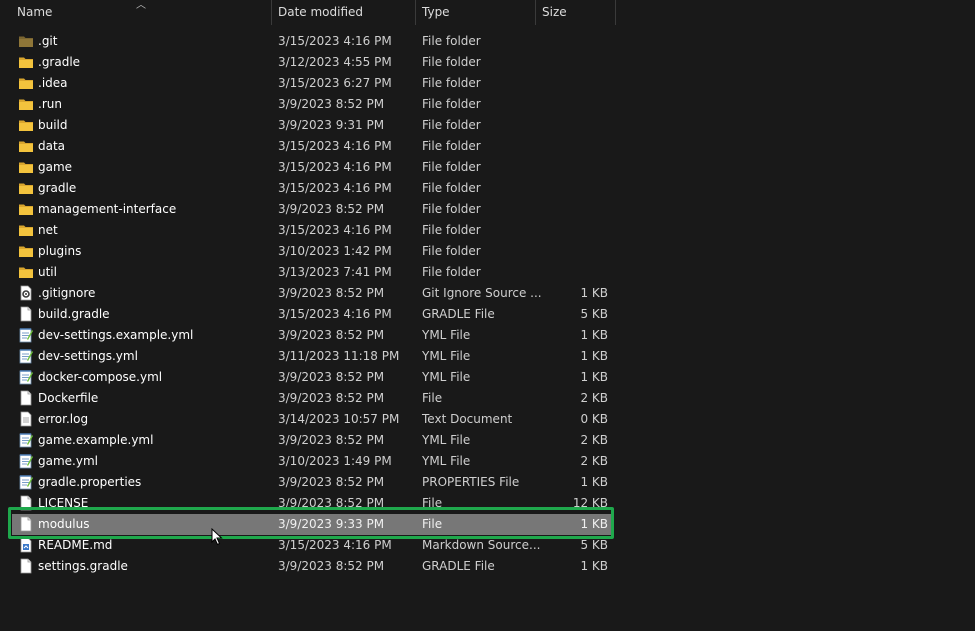 The width and height of the screenshot is (975, 631). What do you see at coordinates (594, 419) in the screenshot?
I see `file-size: 0 KB` at bounding box center [594, 419].